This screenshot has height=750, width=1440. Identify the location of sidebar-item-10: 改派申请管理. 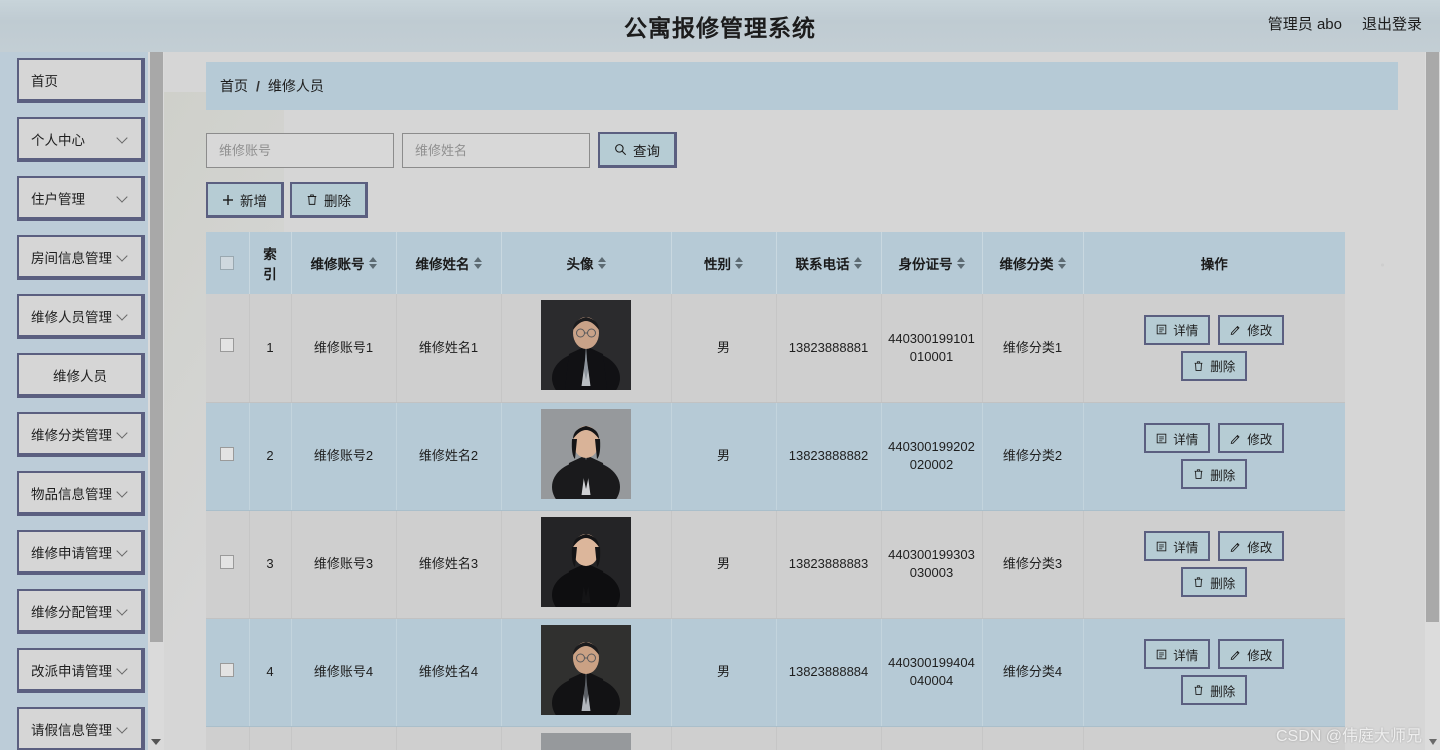
(81, 670).